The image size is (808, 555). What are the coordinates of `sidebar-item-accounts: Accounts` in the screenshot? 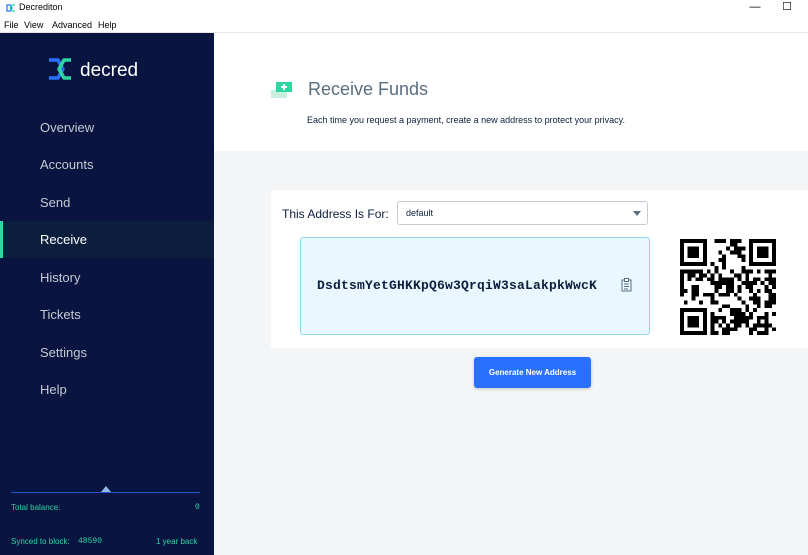 It's located at (107, 164).